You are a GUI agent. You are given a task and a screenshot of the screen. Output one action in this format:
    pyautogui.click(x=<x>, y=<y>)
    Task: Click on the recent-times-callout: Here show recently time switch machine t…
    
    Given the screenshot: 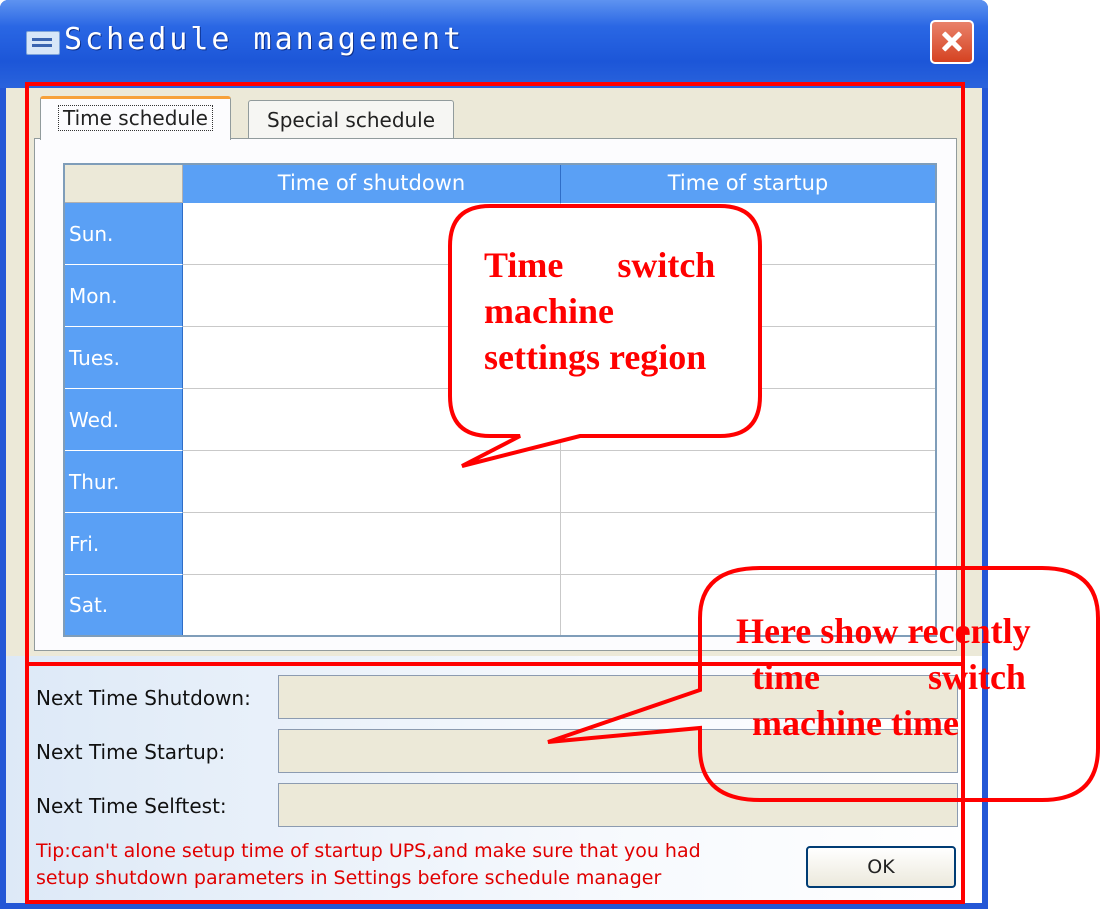 What is the action you would take?
    pyautogui.click(x=906, y=677)
    